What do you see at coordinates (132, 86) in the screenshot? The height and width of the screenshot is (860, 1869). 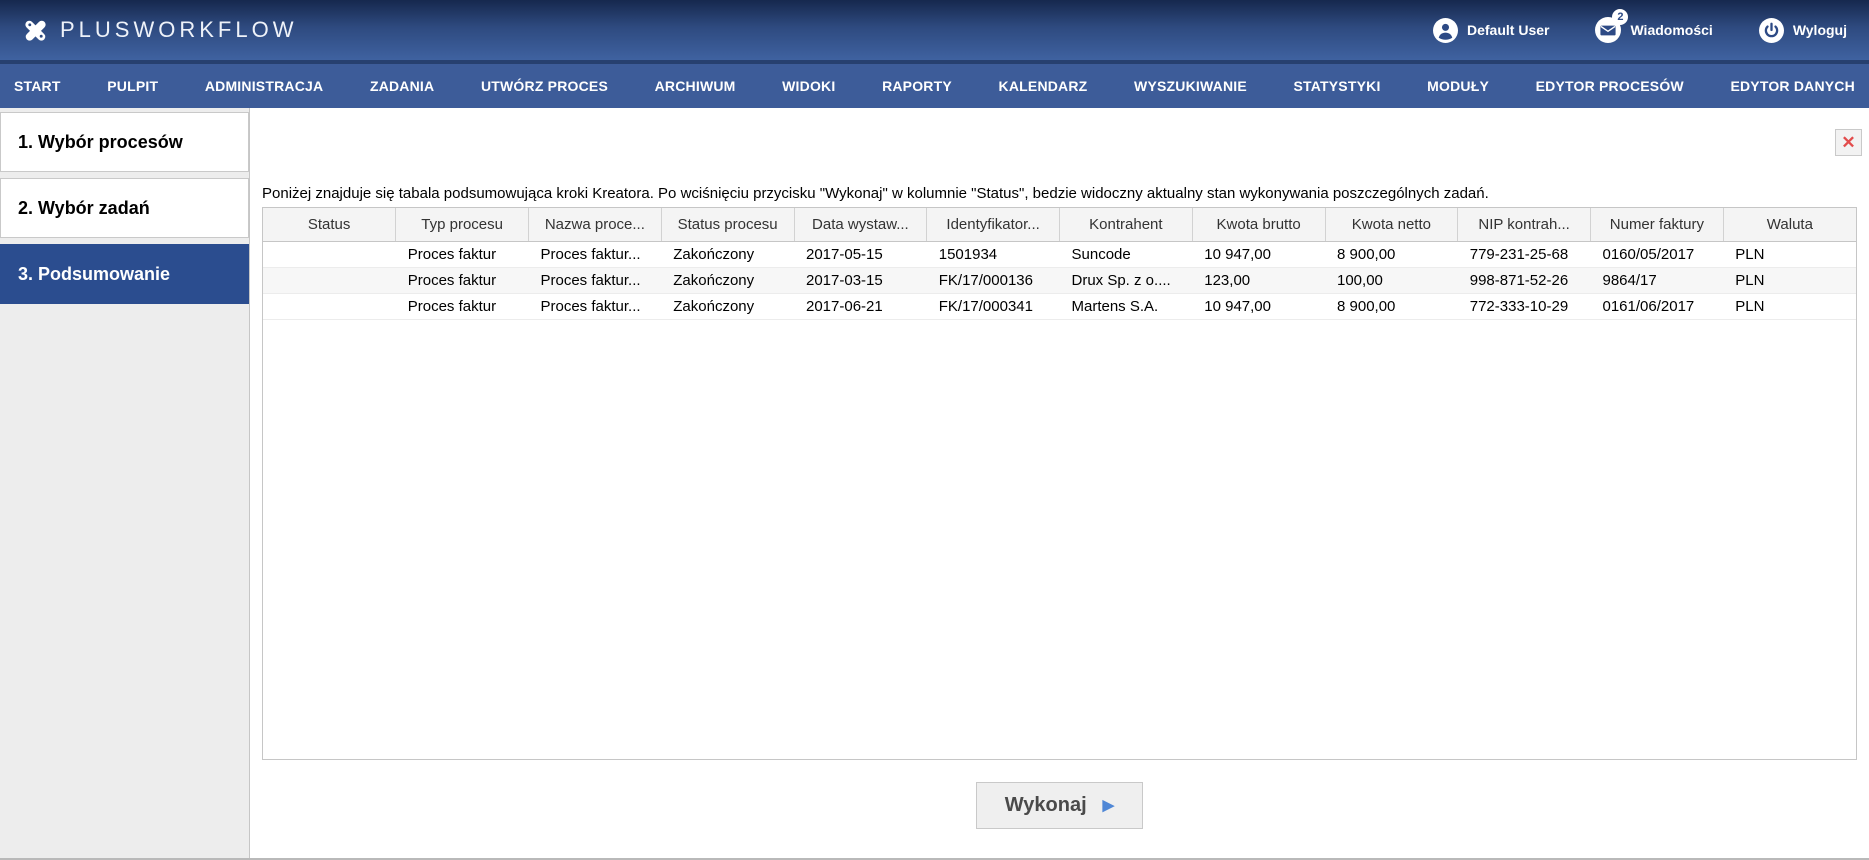 I see `nav-item-pulpit: PULPIT` at bounding box center [132, 86].